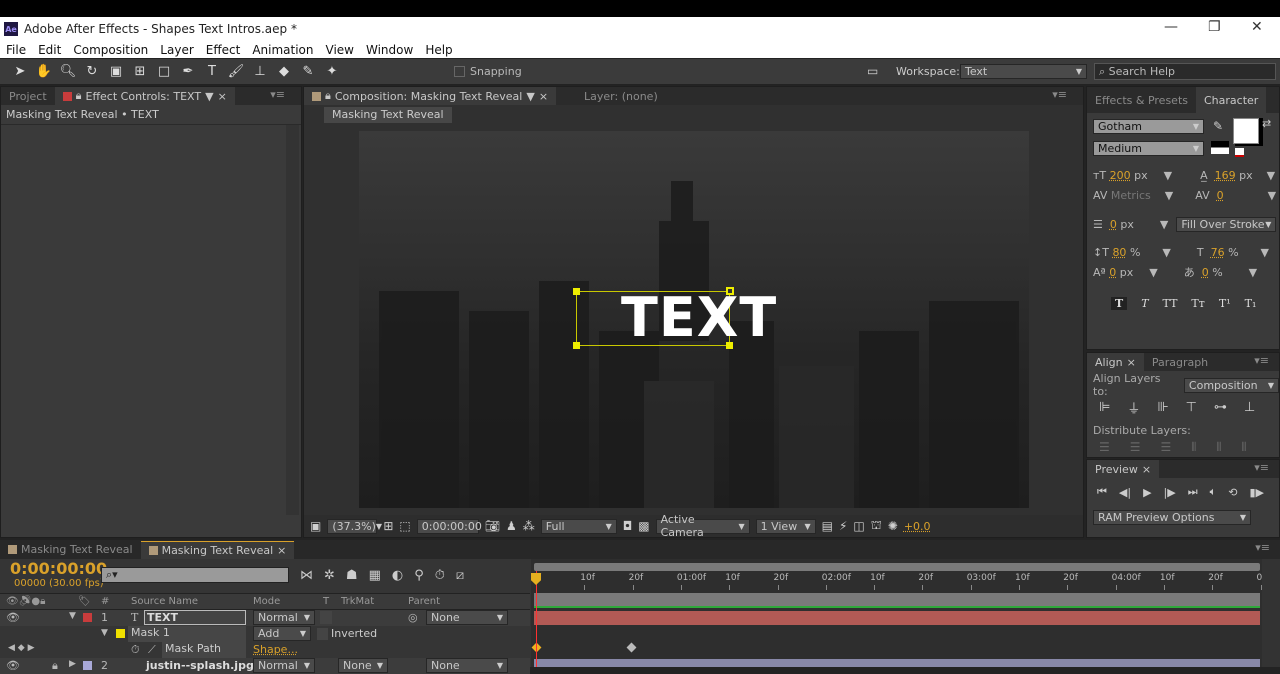  I want to click on timeline-scrollbar, so click(1271, 613).